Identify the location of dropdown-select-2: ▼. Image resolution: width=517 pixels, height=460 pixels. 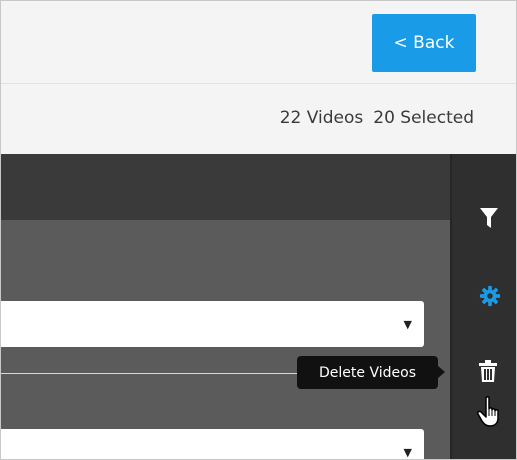
(212, 444).